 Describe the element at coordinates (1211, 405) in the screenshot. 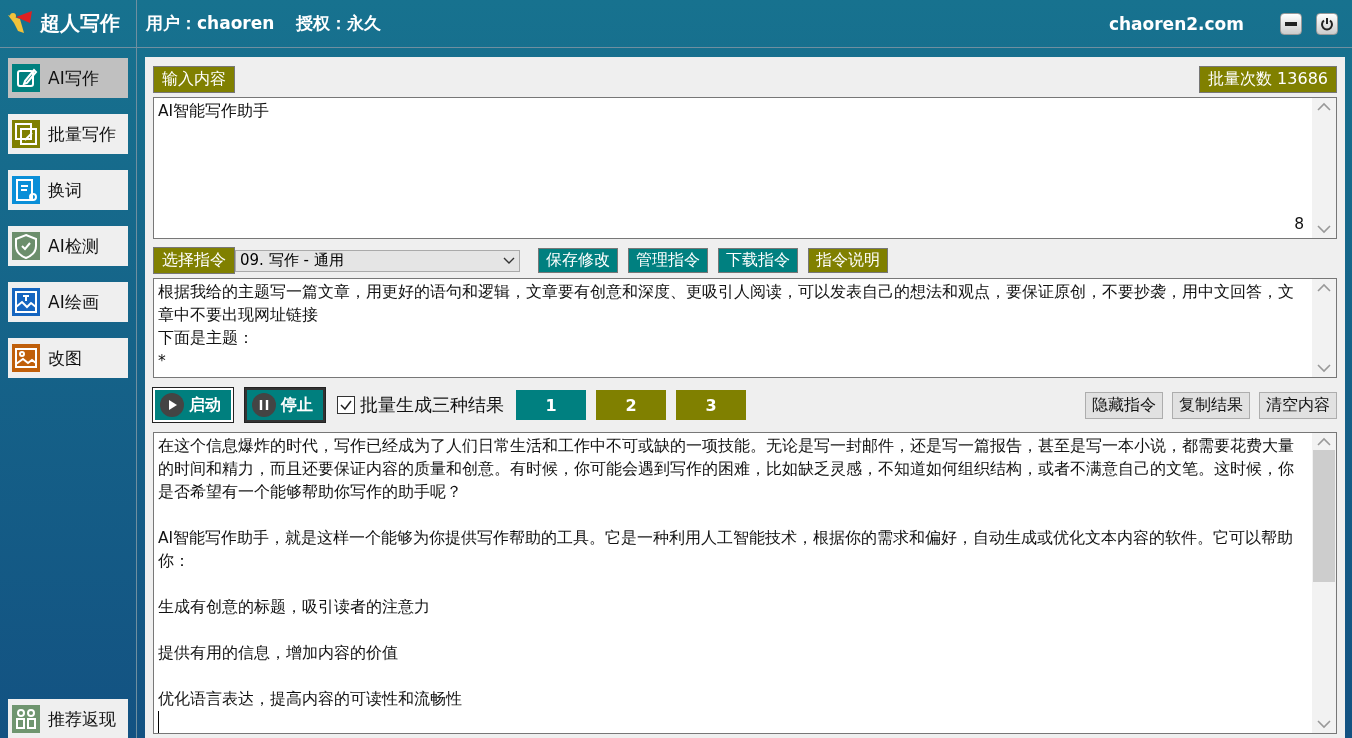

I see `action-button: 复制结果` at that location.